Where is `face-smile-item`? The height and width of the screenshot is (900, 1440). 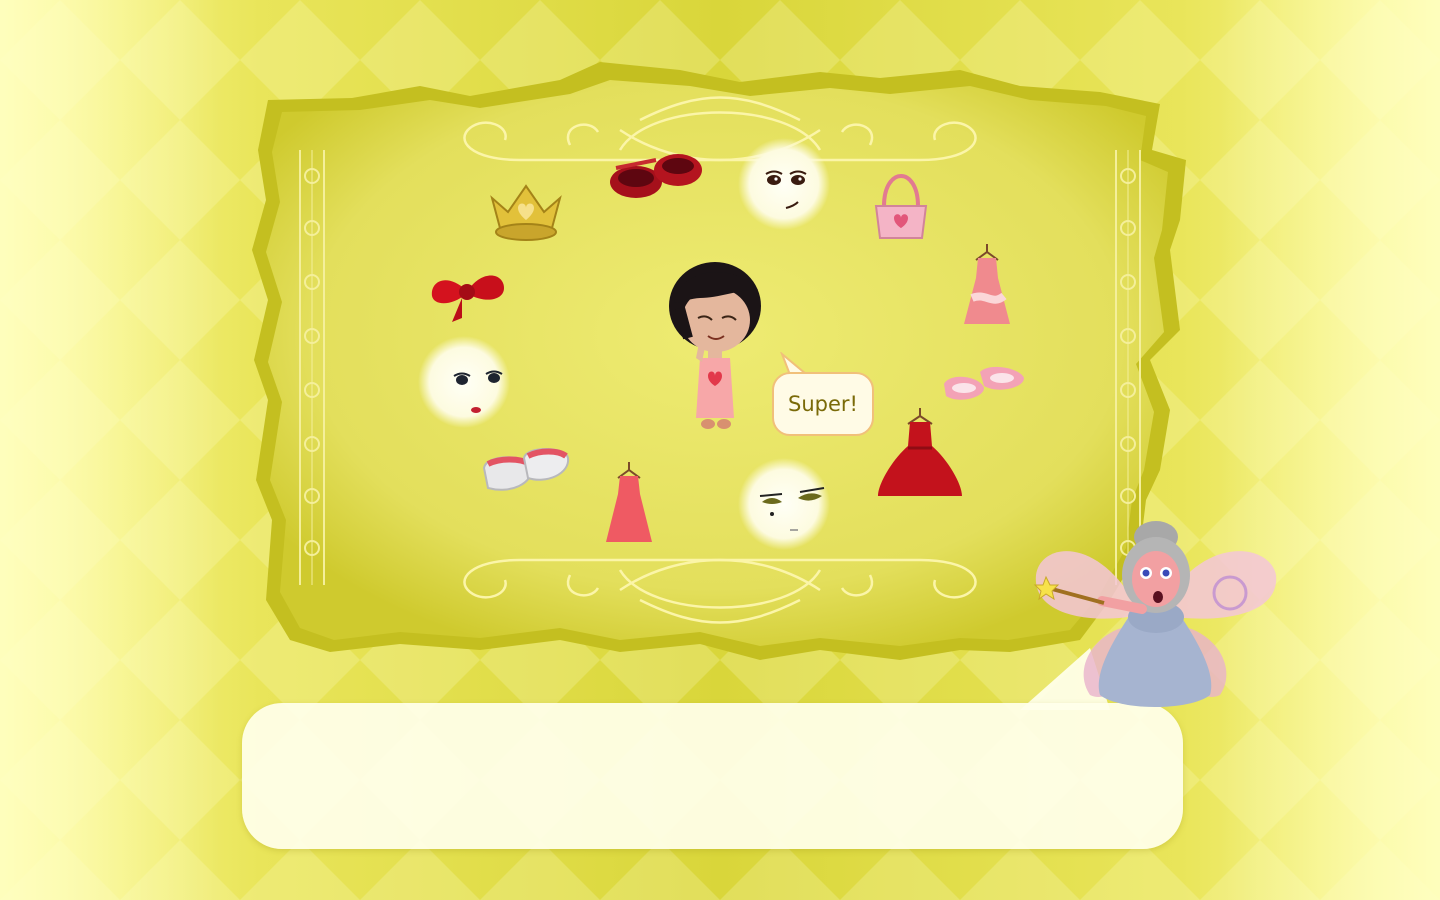
face-smile-item is located at coordinates (464, 382).